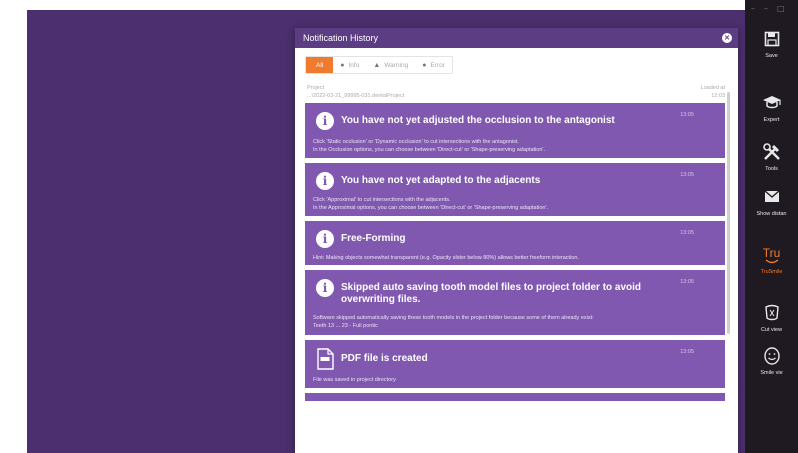  Describe the element at coordinates (718, 96) in the screenshot. I see `loaded-time: 12:03` at that location.